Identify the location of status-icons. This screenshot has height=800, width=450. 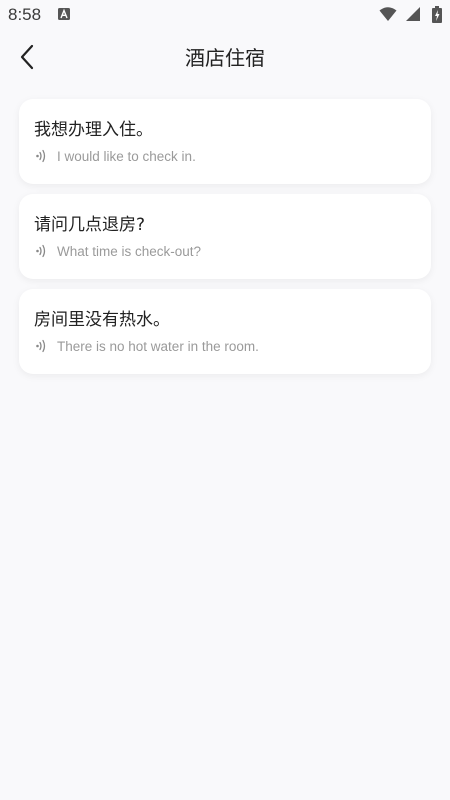
(410, 15).